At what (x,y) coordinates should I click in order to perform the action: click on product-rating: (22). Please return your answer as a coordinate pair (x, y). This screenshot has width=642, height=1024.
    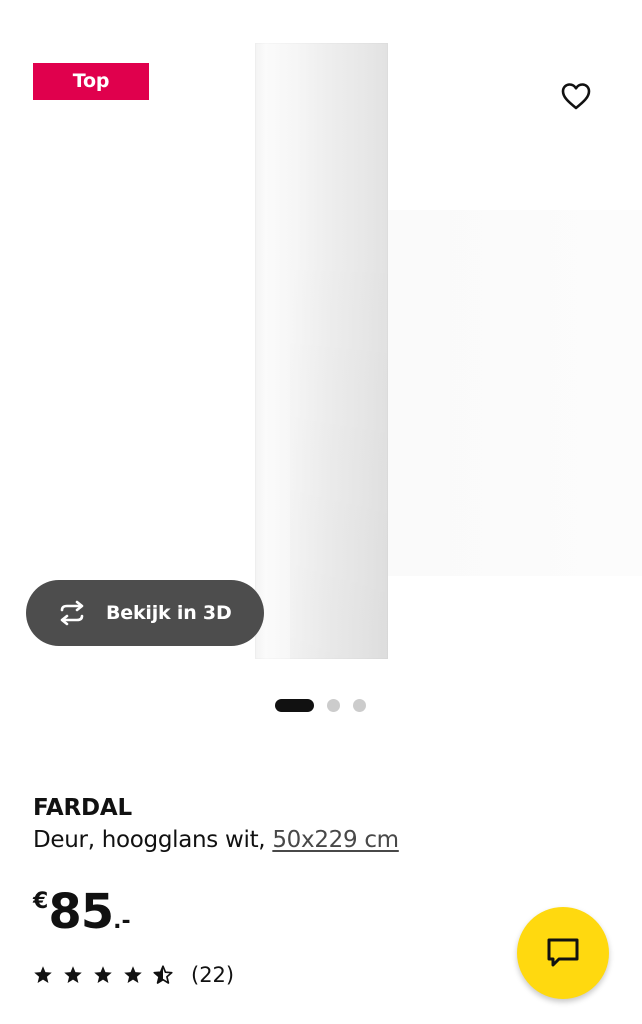
    Looking at the image, I should click on (133, 975).